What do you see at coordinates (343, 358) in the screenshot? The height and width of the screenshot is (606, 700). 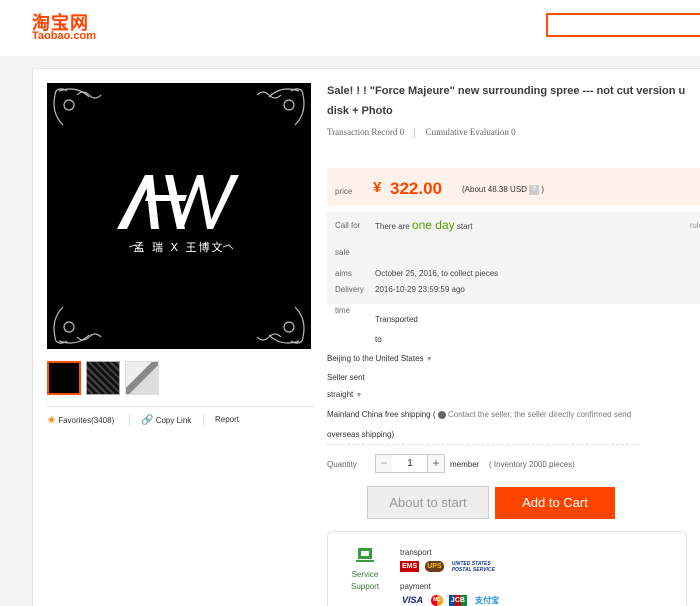 I see `ship-from: Beijing to` at bounding box center [343, 358].